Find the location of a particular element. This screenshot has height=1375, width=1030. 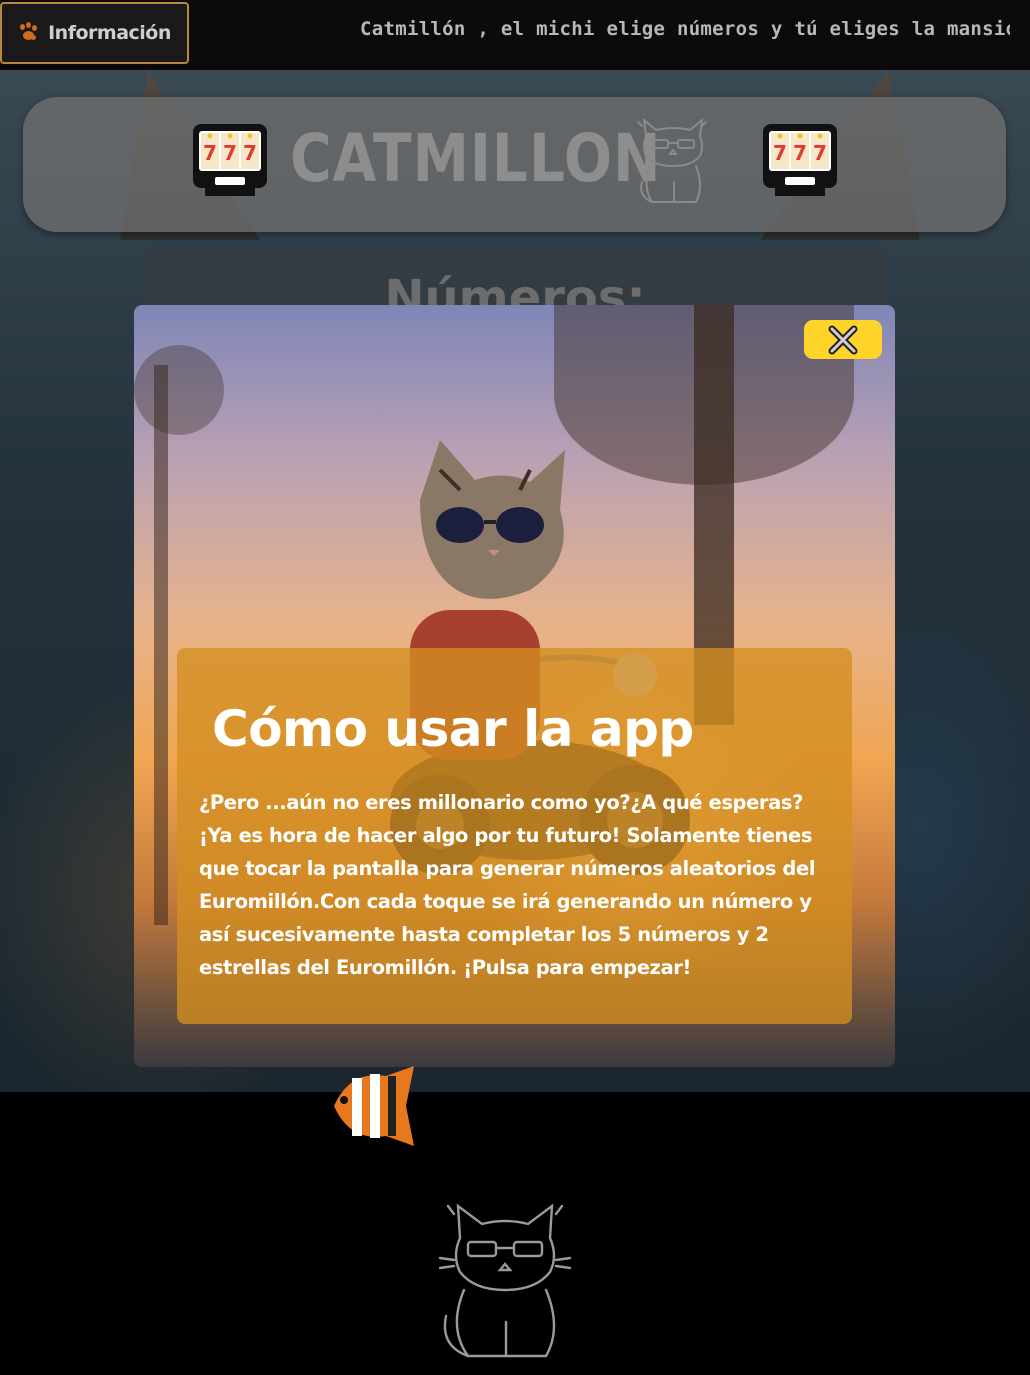

info-button: Información is located at coordinates (94, 33).